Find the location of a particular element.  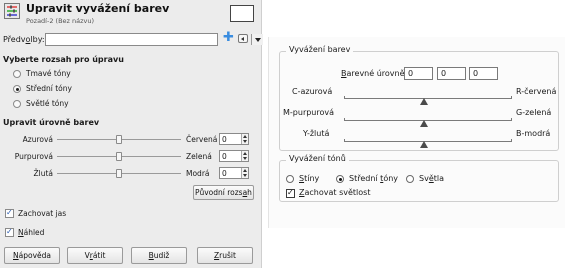

presets-label: Předvolby: is located at coordinates (24, 39).